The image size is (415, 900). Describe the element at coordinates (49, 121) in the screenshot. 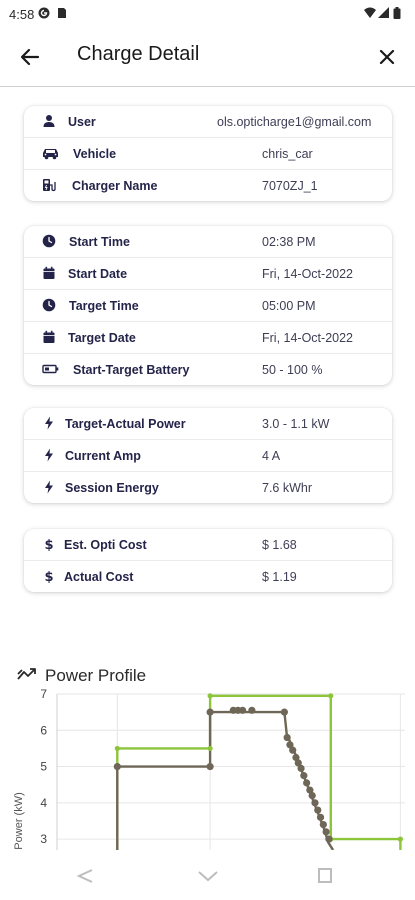

I see `user-icon` at that location.